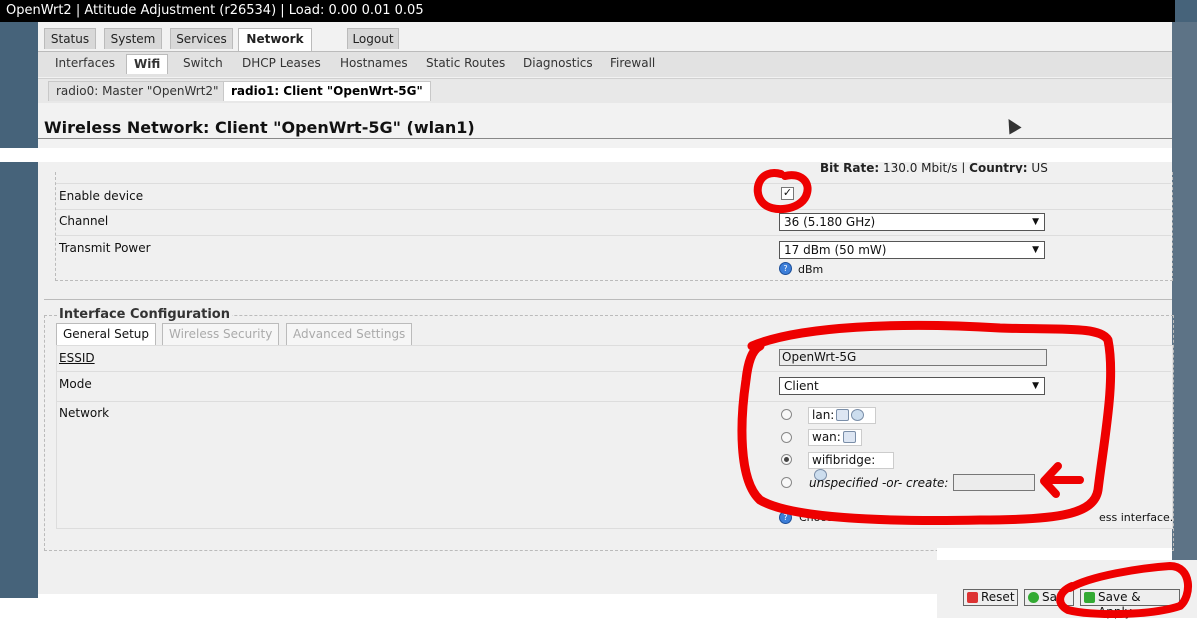 The width and height of the screenshot is (1197, 620). I want to click on highlight-circle-checkbox, so click(782, 191).